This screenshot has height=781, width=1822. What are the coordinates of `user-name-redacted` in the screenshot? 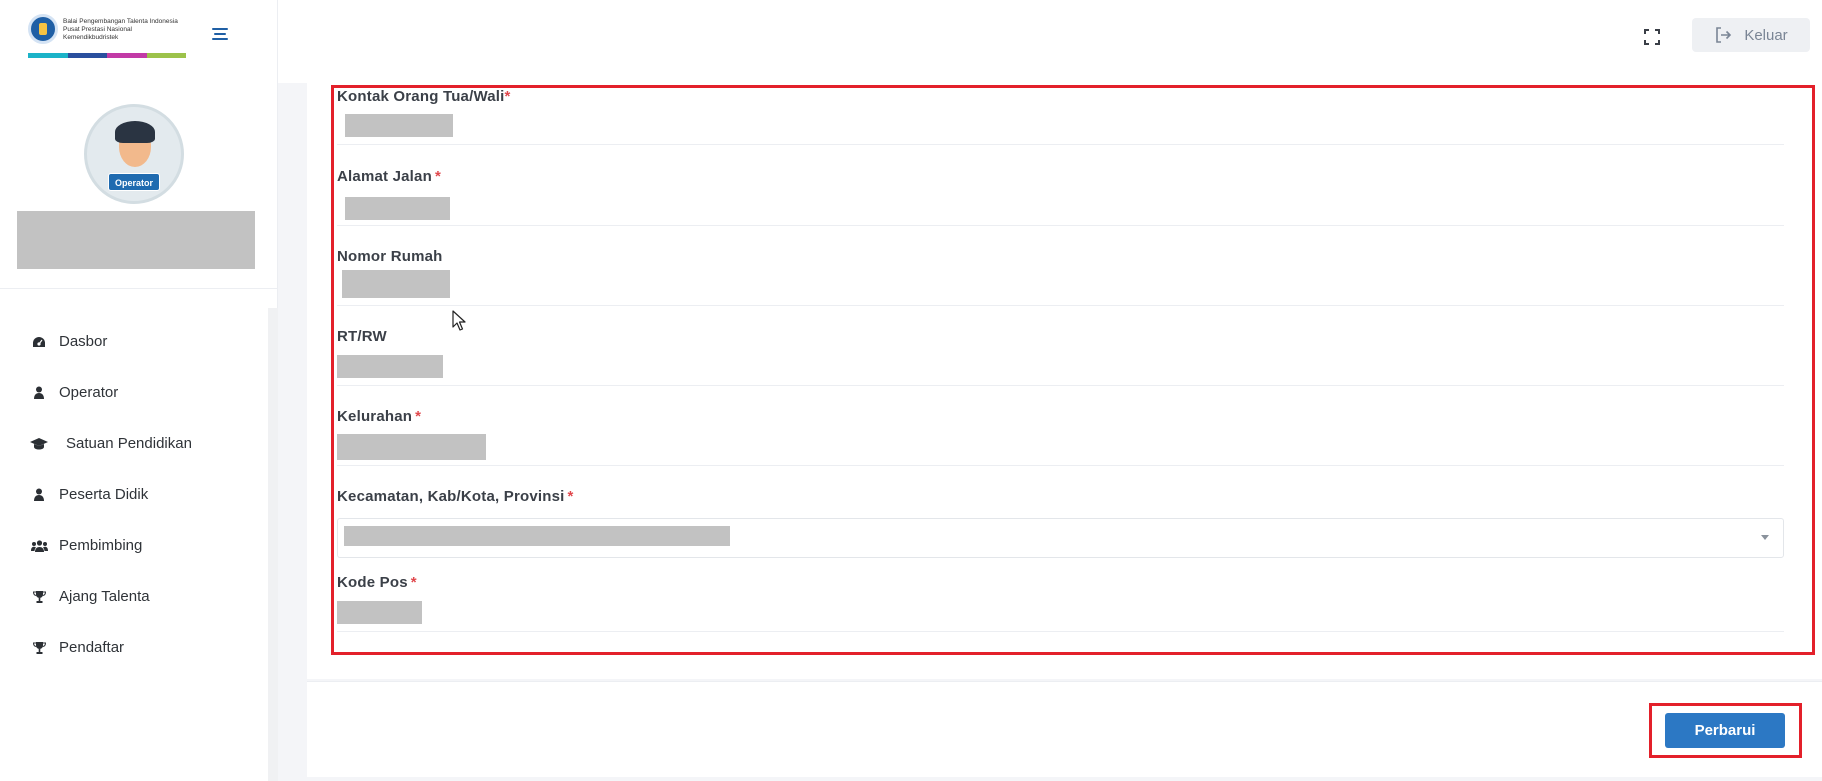 It's located at (136, 240).